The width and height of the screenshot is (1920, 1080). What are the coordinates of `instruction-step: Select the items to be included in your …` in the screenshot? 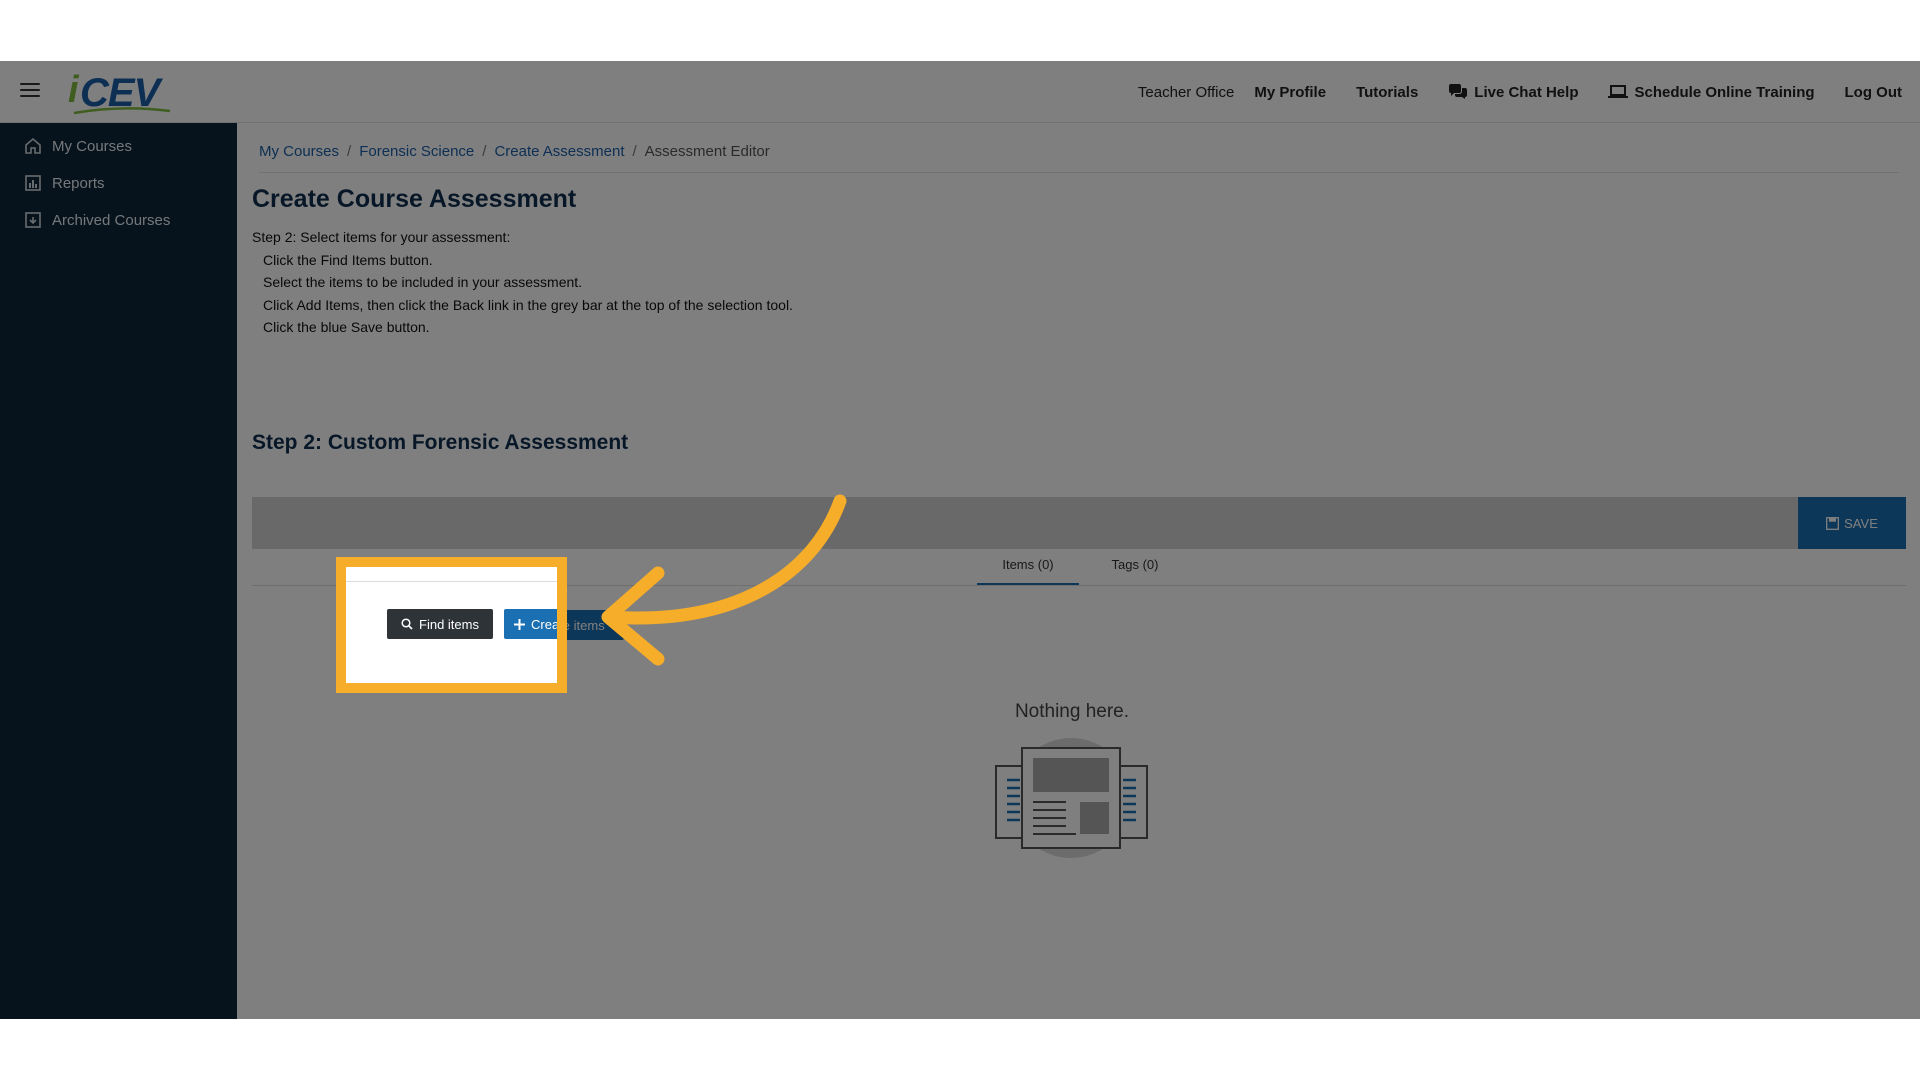 It's located at (423, 282).